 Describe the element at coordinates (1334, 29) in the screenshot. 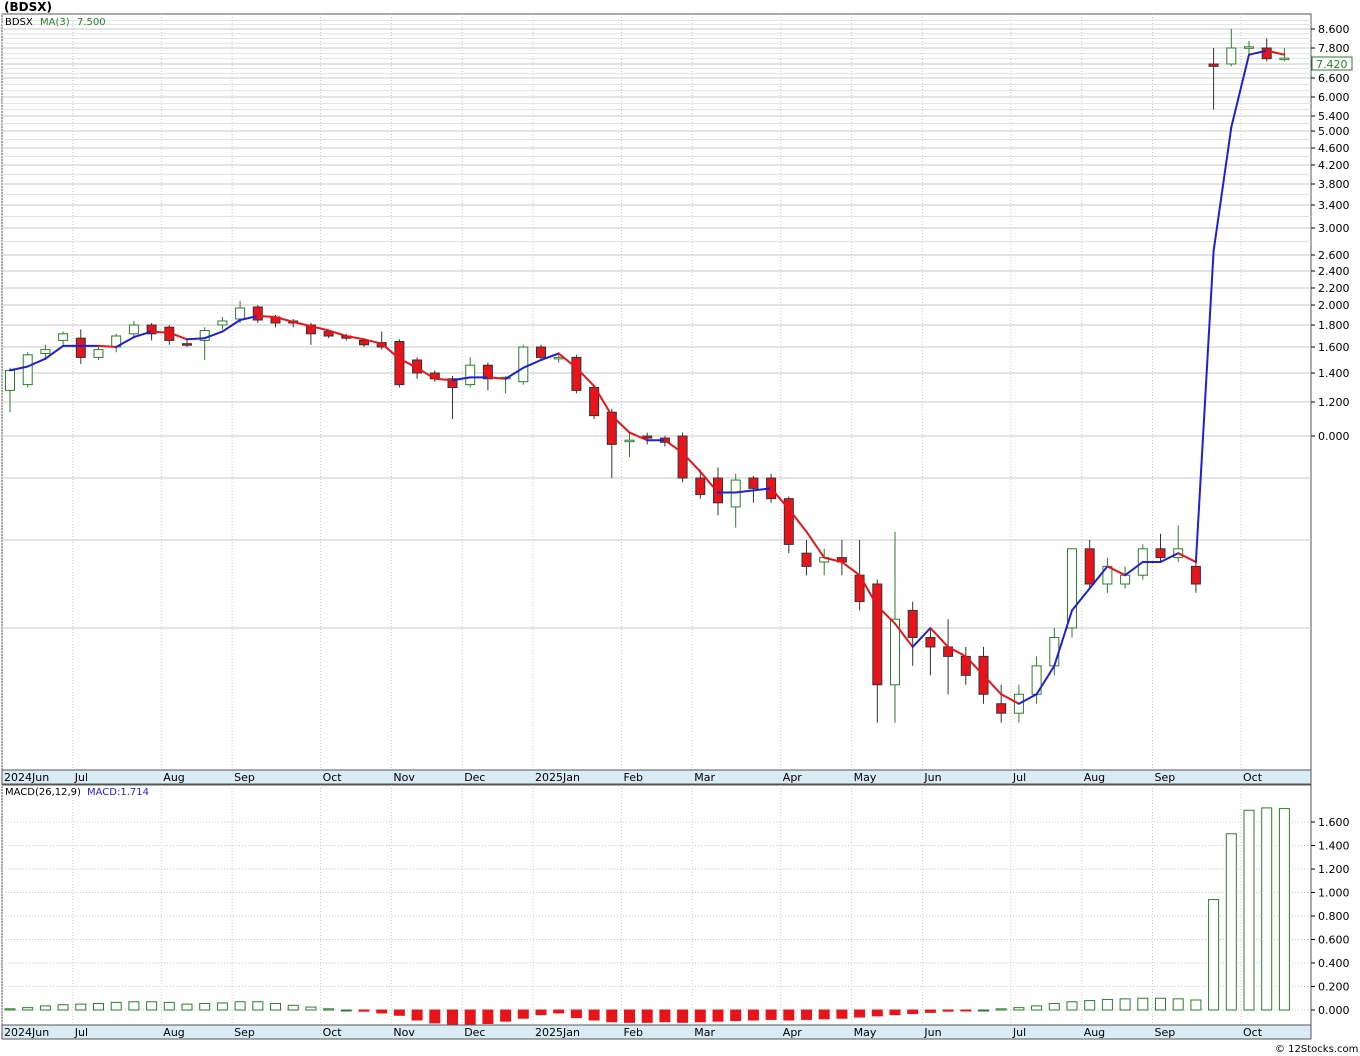

I see `price-y-tick-label: 8.600` at that location.